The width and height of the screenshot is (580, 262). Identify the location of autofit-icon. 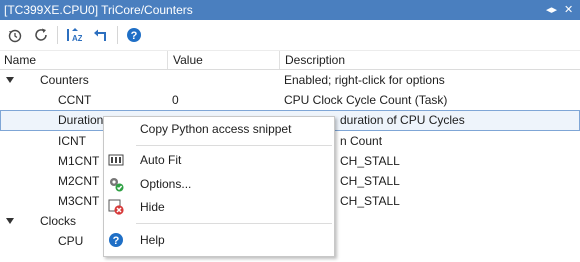
(116, 160).